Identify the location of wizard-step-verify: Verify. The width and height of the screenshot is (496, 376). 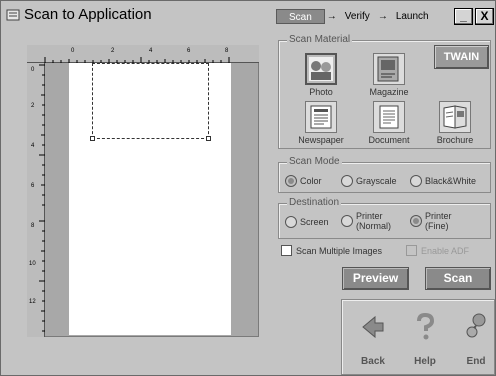
(357, 16).